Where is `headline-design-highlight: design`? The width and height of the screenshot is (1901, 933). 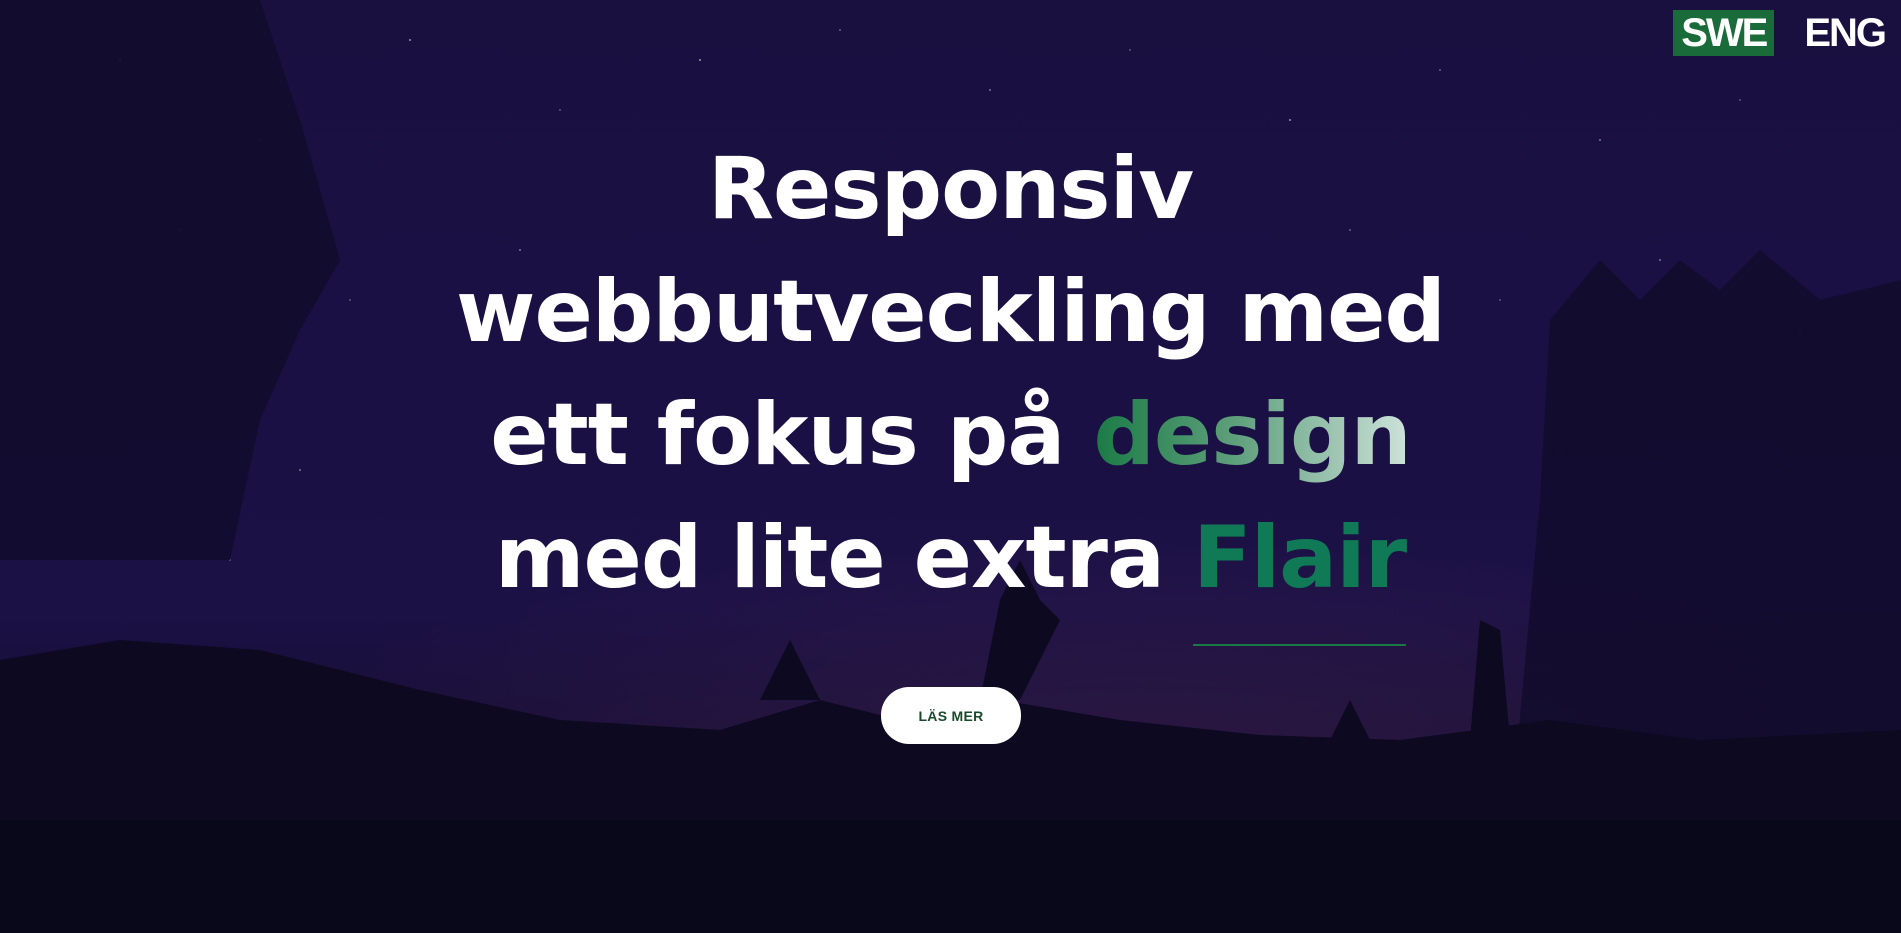
headline-design-highlight: design is located at coordinates (1252, 435).